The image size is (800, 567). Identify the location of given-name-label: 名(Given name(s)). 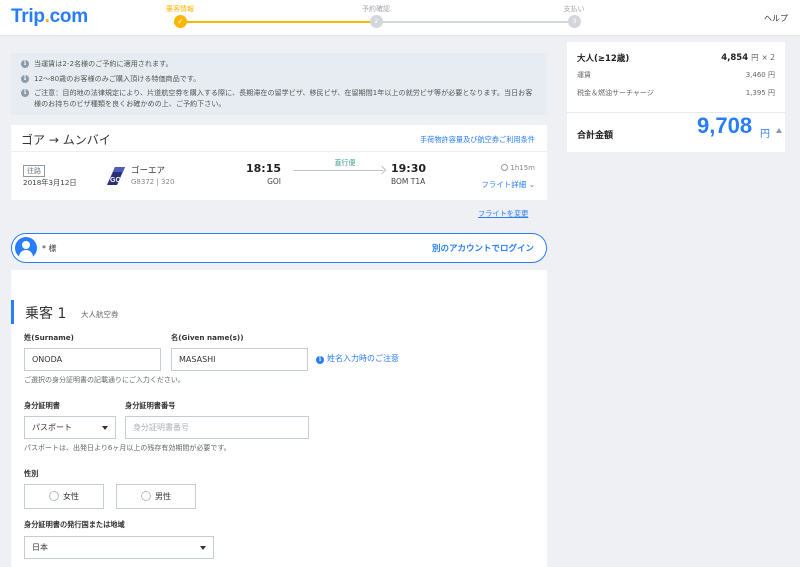
(207, 337).